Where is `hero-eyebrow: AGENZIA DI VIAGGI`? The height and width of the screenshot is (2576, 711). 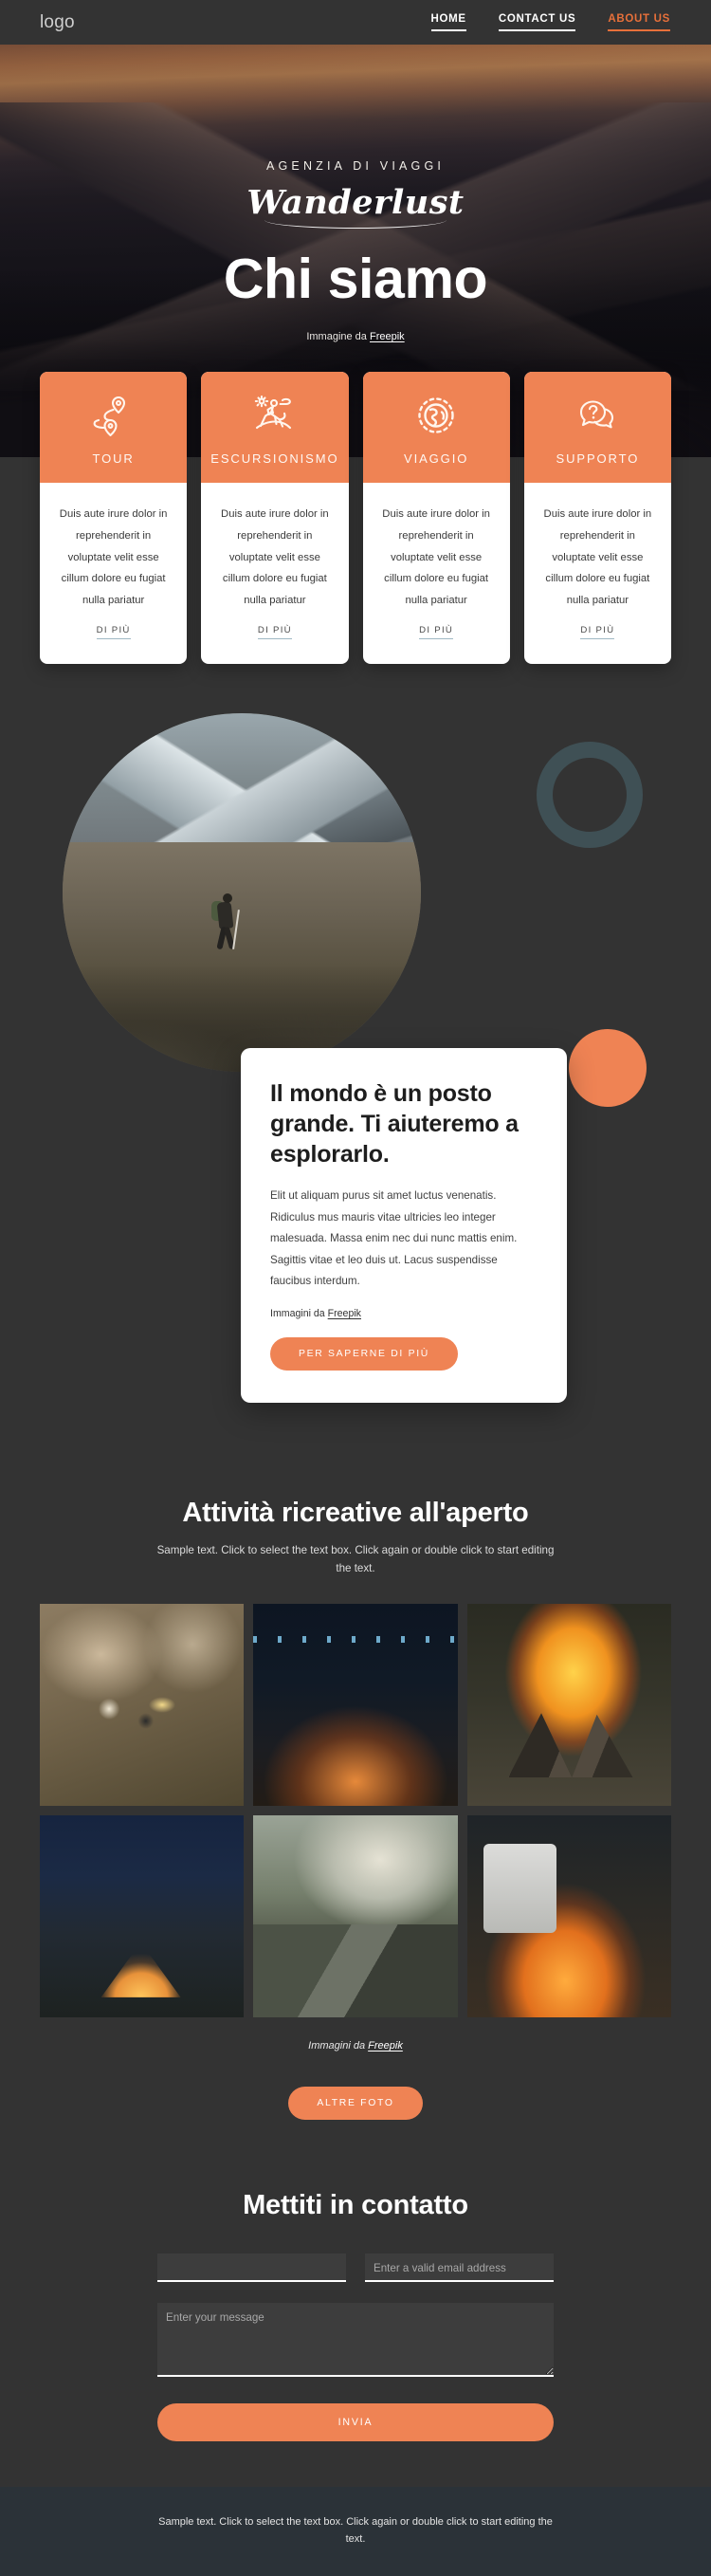
hero-eyebrow: AGENZIA DI VIAGGI is located at coordinates (355, 166).